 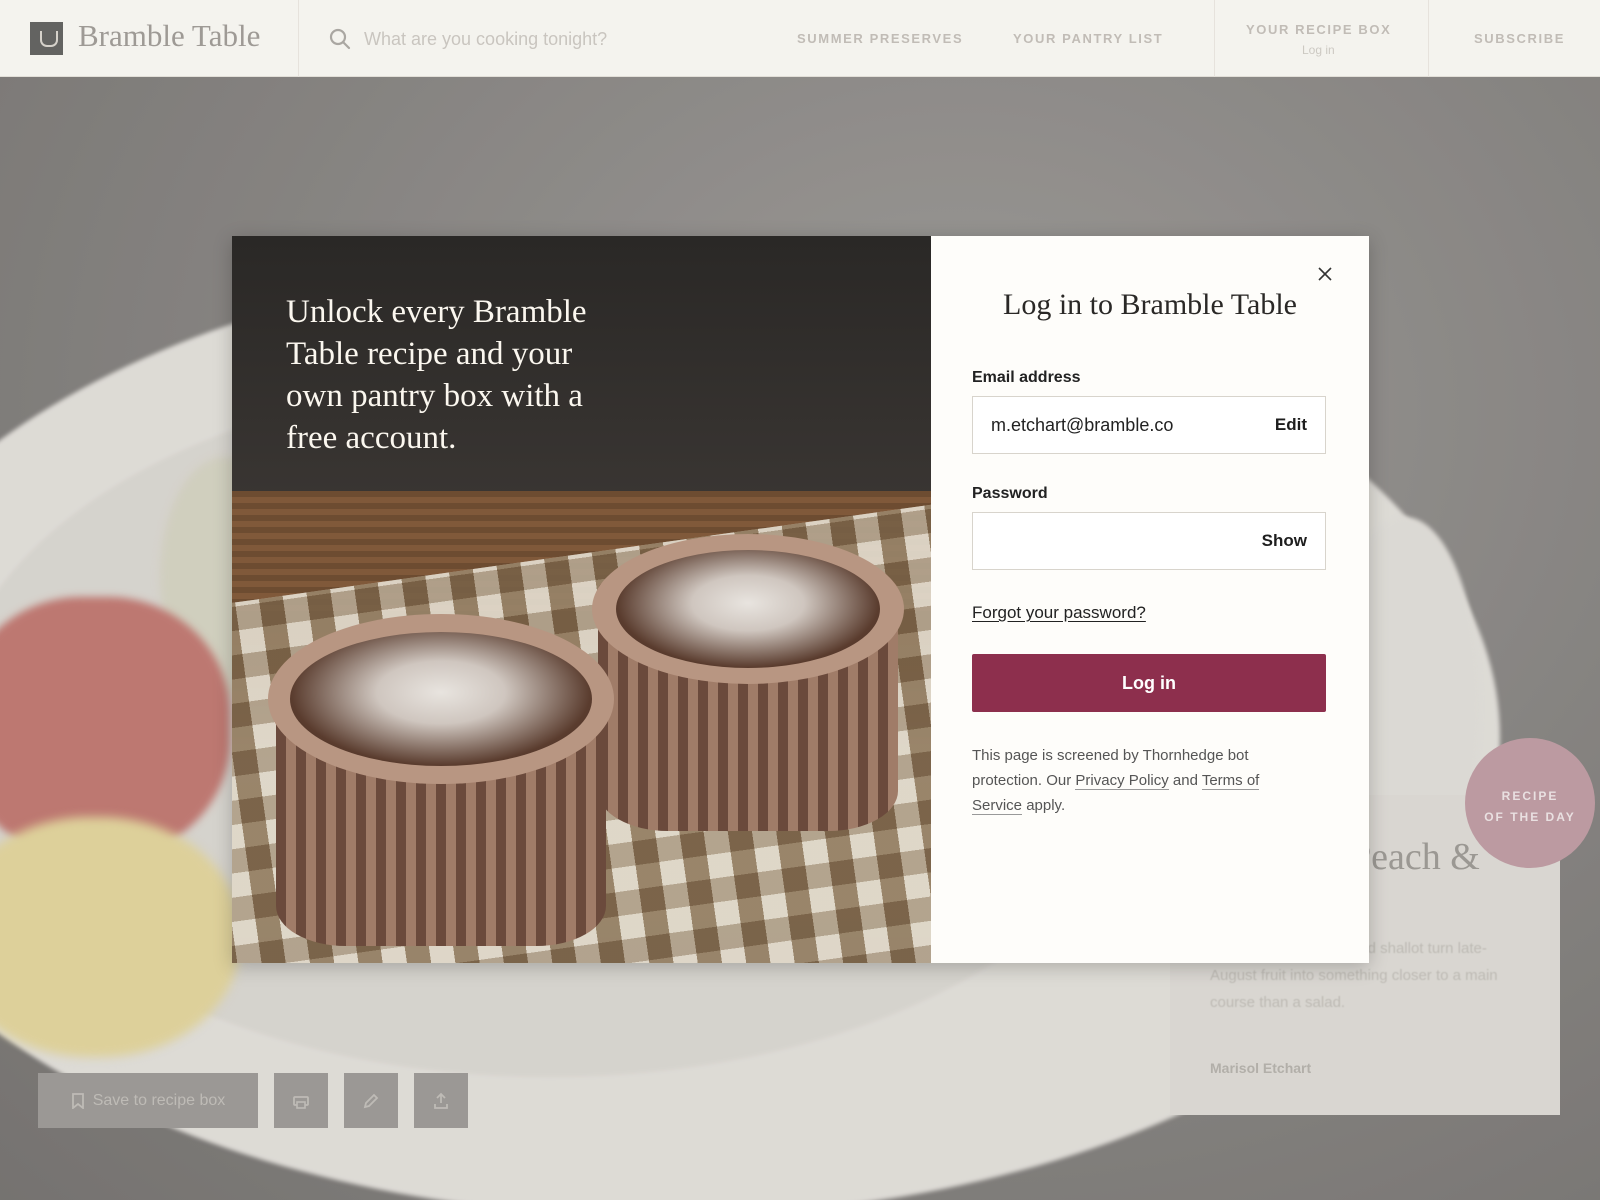 What do you see at coordinates (1044, 805) in the screenshot?
I see `legal-suffix: apply.` at bounding box center [1044, 805].